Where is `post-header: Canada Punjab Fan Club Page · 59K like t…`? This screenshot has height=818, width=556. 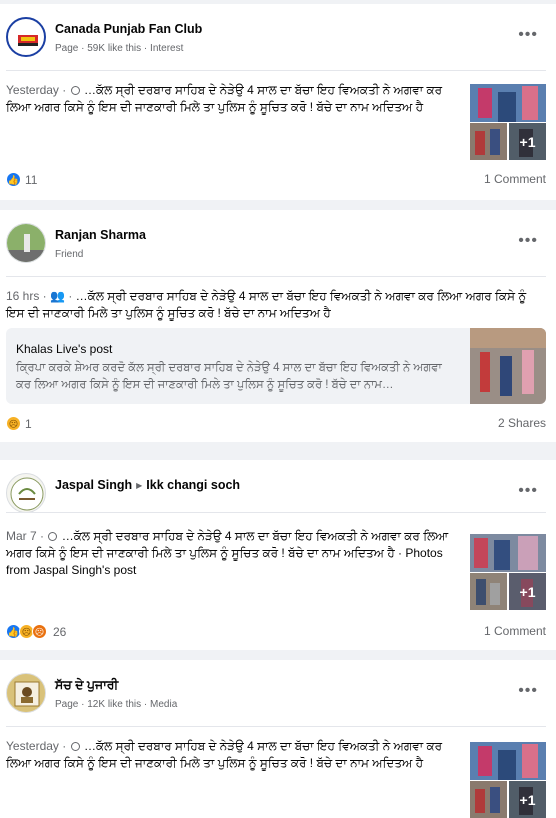 post-header: Canada Punjab Fan Club Page · 59K like t… is located at coordinates (278, 37).